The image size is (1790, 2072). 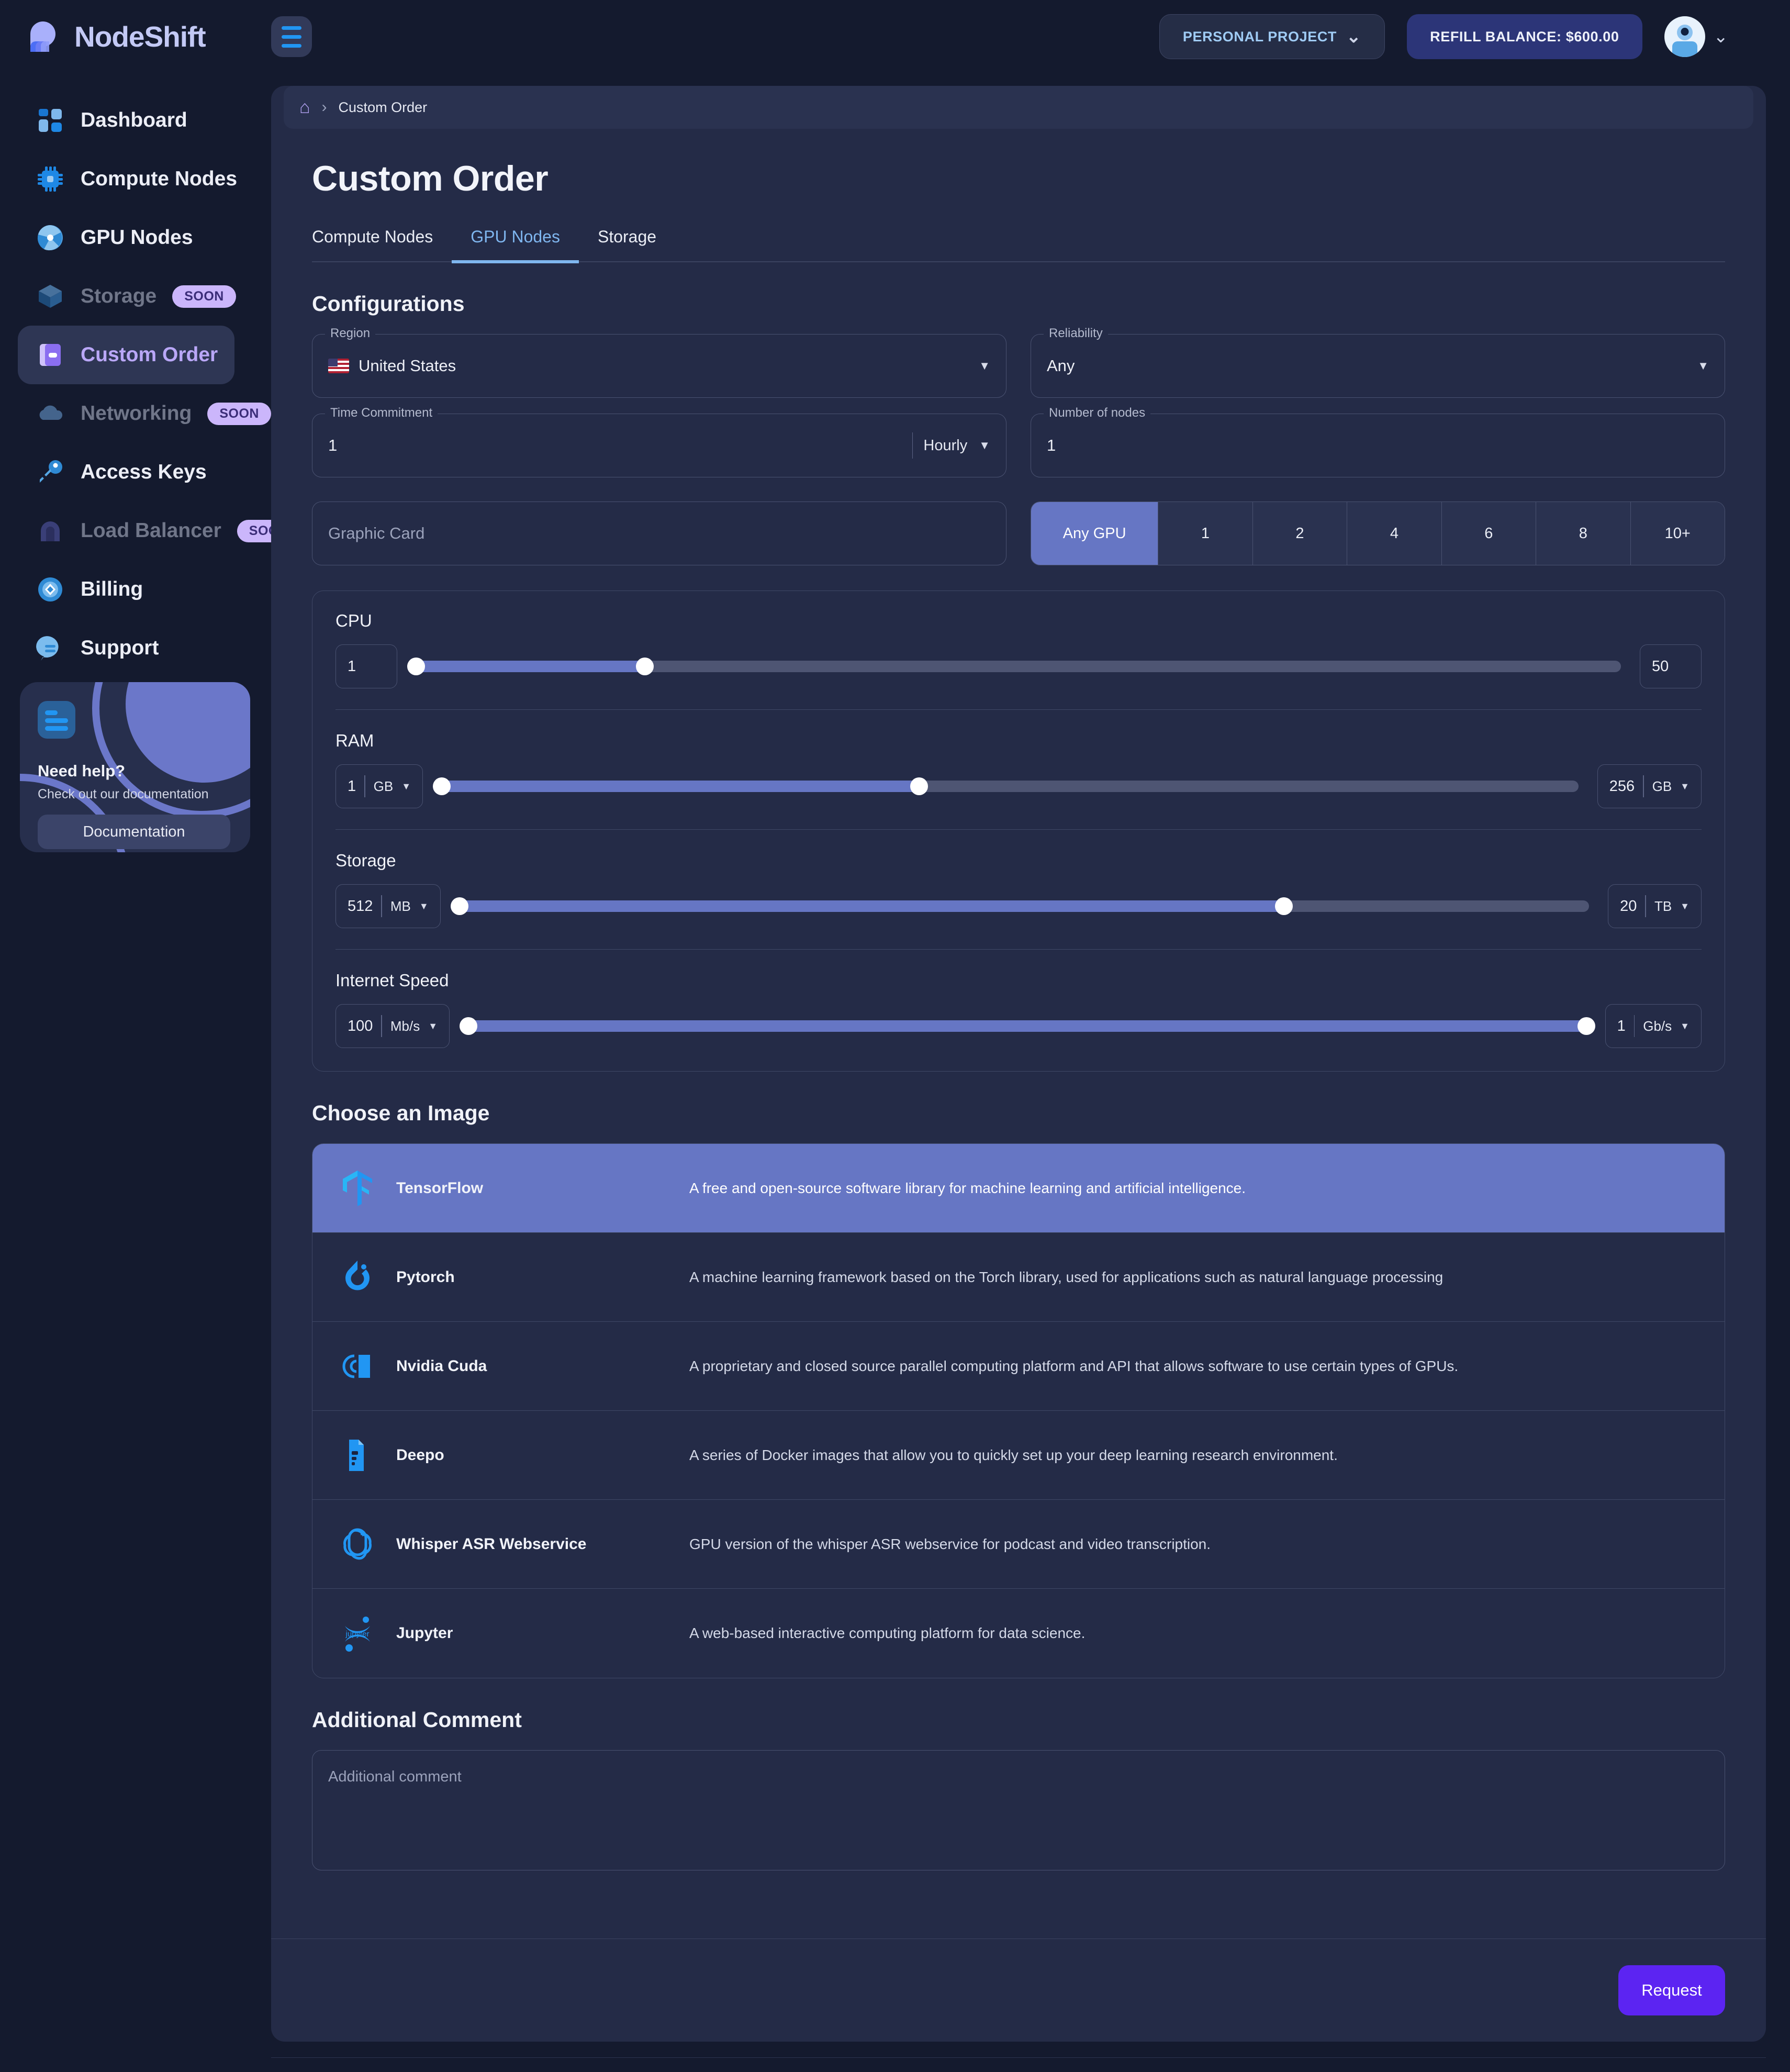 I want to click on svg-text: jupyter, so click(x=357, y=1635).